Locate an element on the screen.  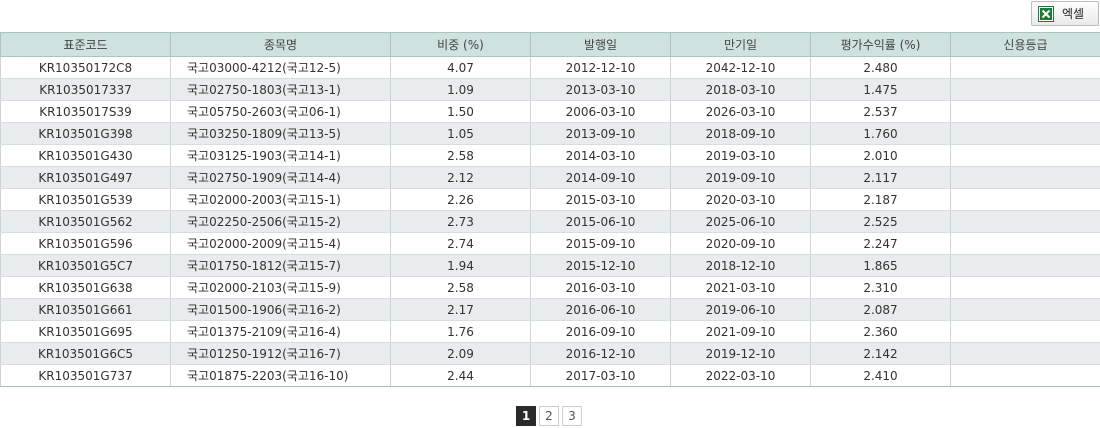
cell-standard-code: KR103501G539 is located at coordinates (85, 199).